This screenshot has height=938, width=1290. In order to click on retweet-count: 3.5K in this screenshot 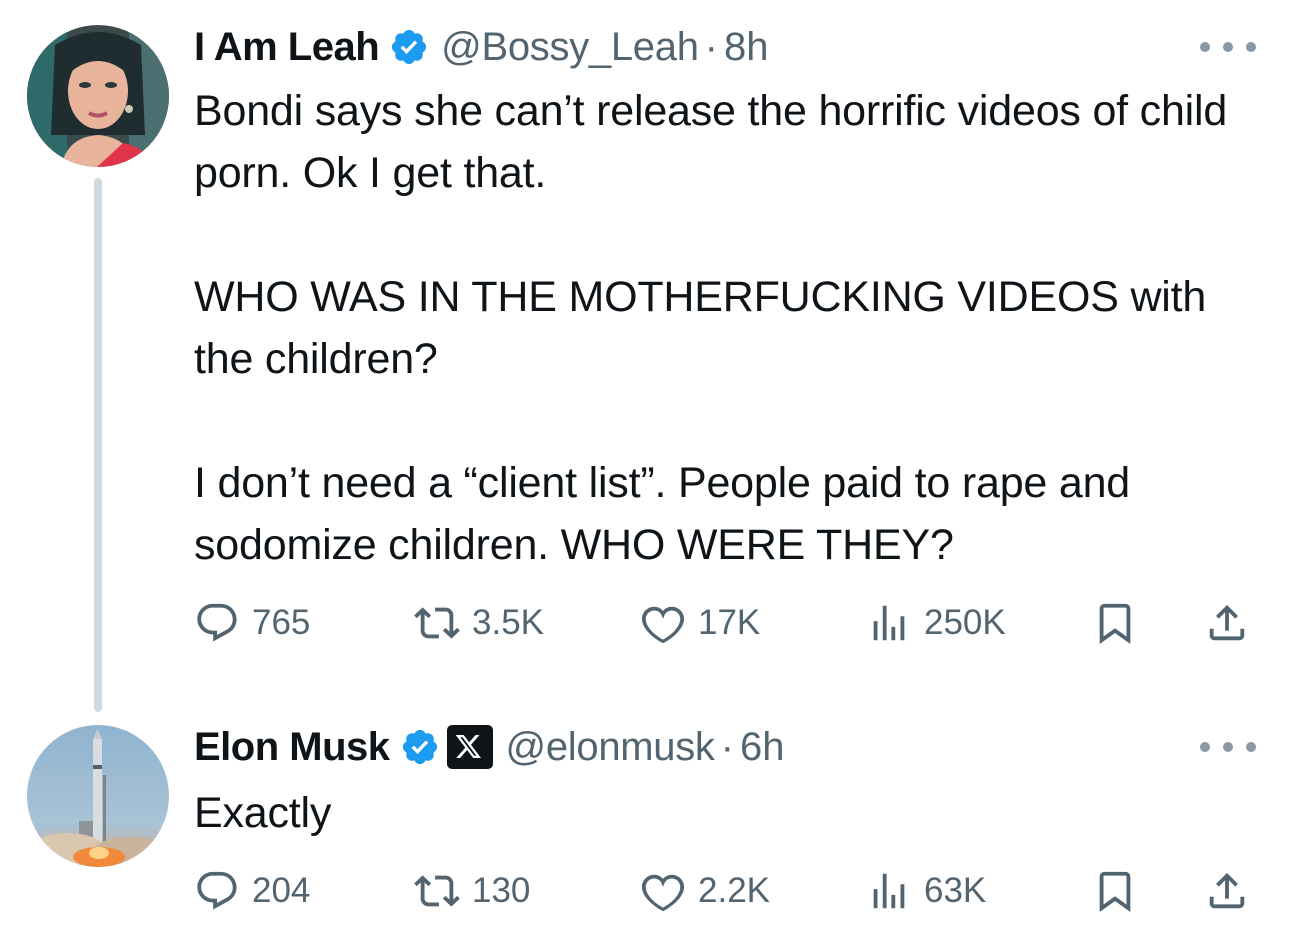, I will do `click(508, 622)`.